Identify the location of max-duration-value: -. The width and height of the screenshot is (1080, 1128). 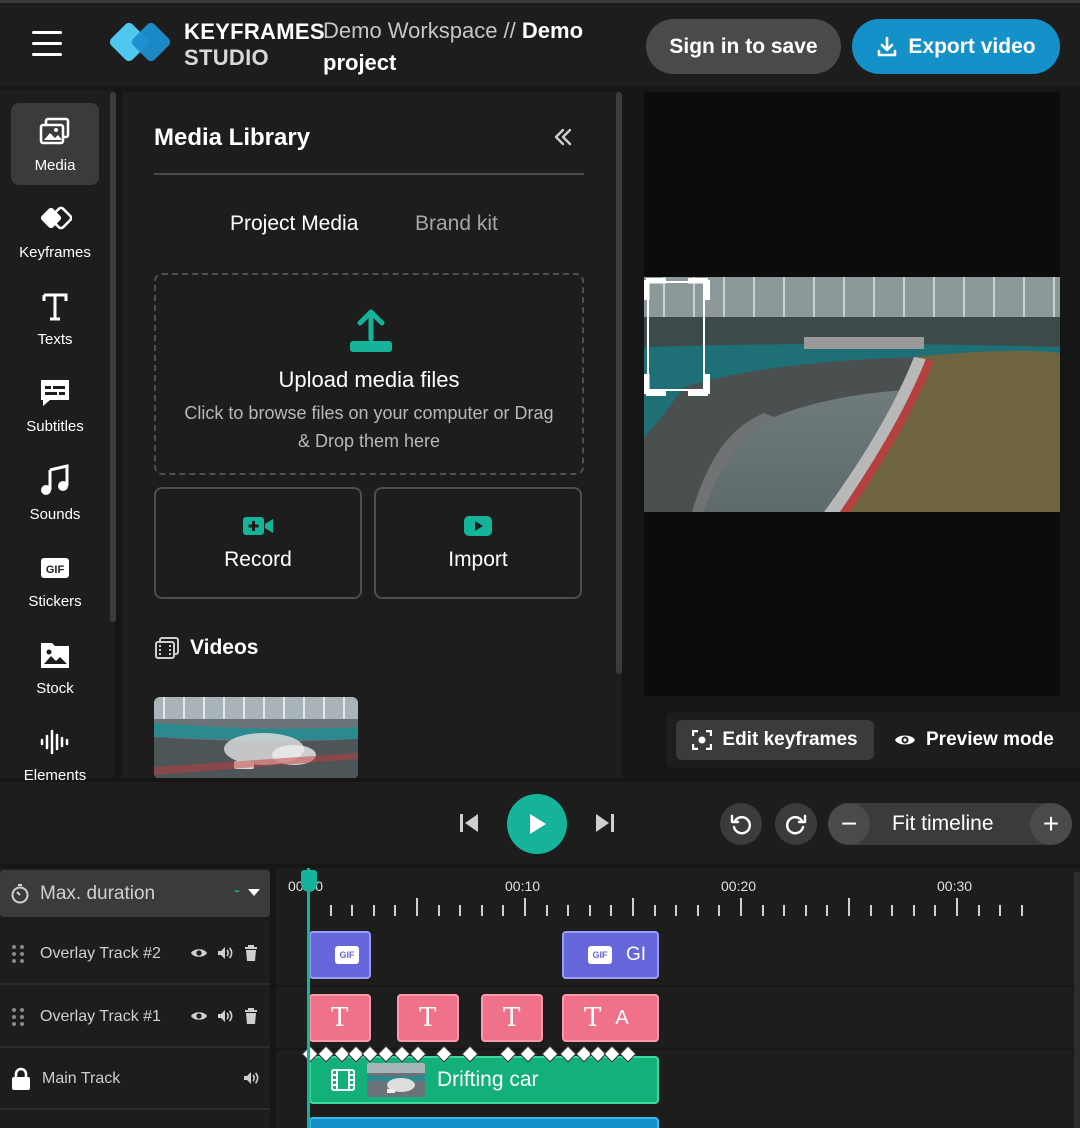
(237, 890).